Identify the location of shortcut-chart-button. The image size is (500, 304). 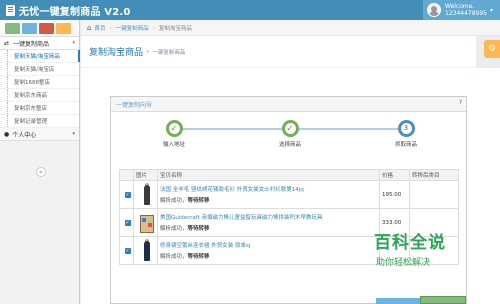
(12, 28).